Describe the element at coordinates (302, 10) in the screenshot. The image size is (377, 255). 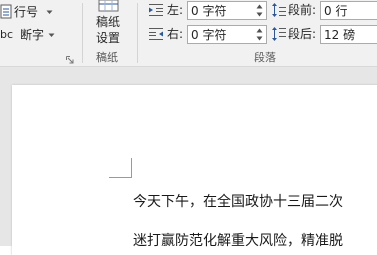
I see `spacing-before-label: 段前:` at that location.